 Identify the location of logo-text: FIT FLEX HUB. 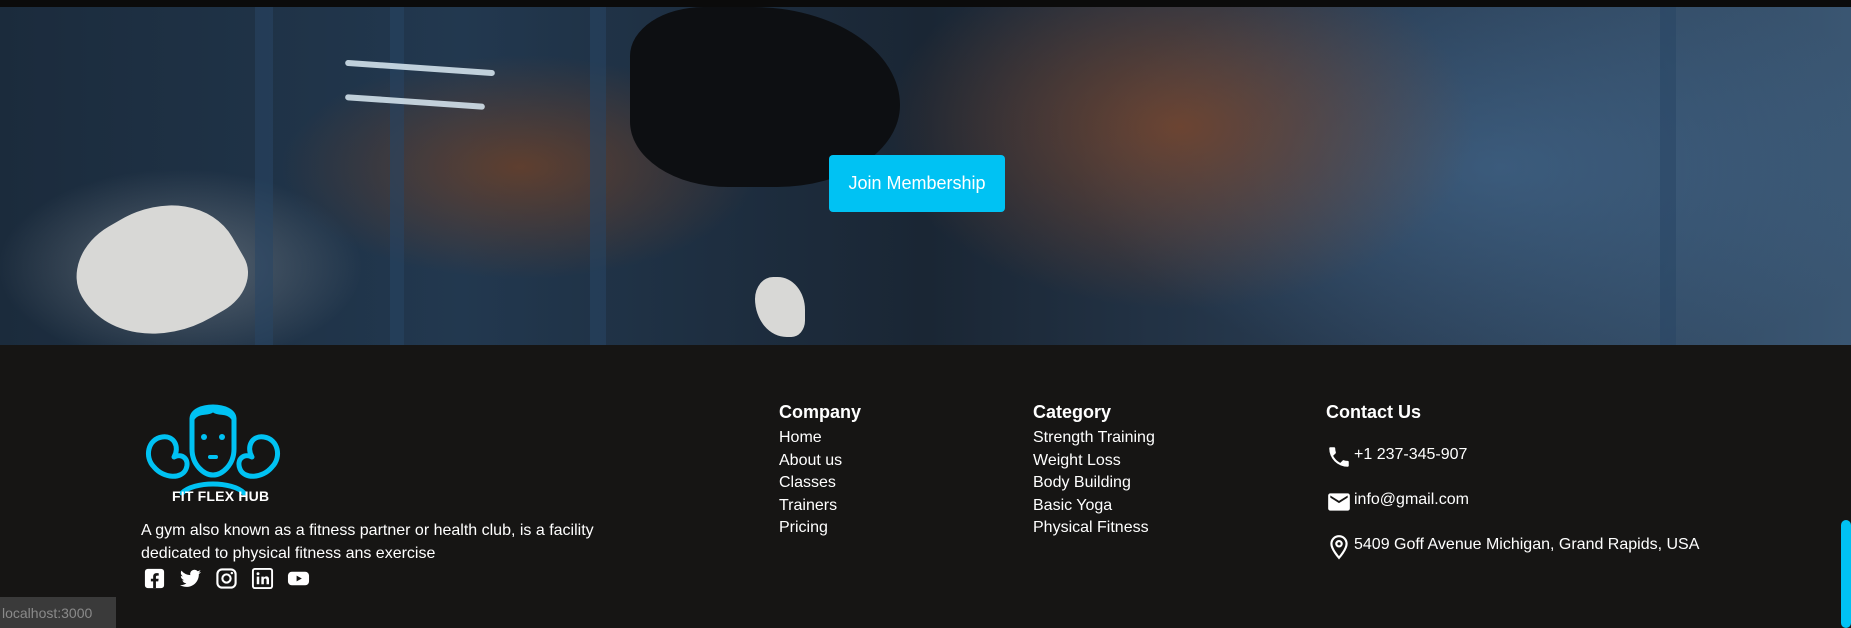
(221, 496).